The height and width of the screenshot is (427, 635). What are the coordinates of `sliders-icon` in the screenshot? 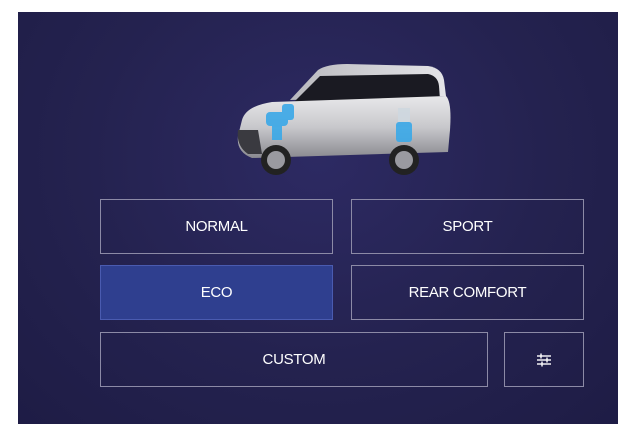 It's located at (544, 359).